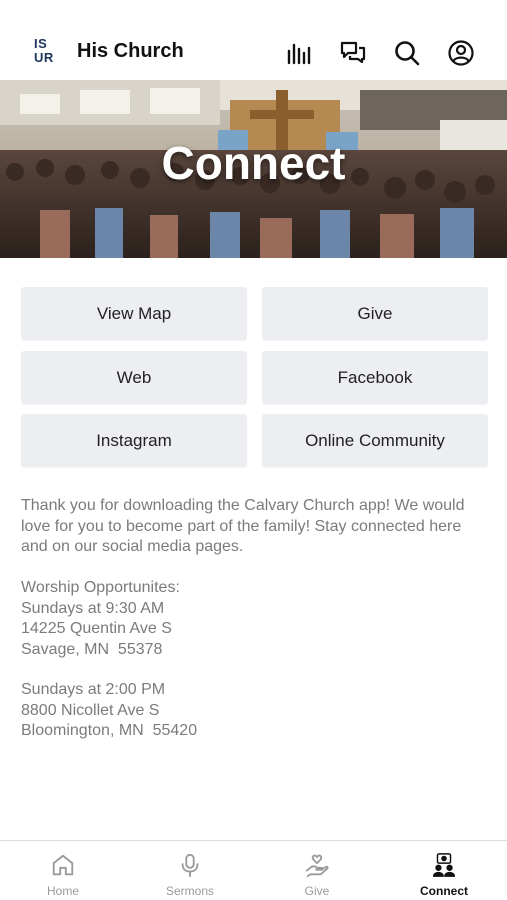 Image resolution: width=507 pixels, height=900 pixels. What do you see at coordinates (109, 730) in the screenshot?
I see `worship-city-2: Bloomington, MN 55420` at bounding box center [109, 730].